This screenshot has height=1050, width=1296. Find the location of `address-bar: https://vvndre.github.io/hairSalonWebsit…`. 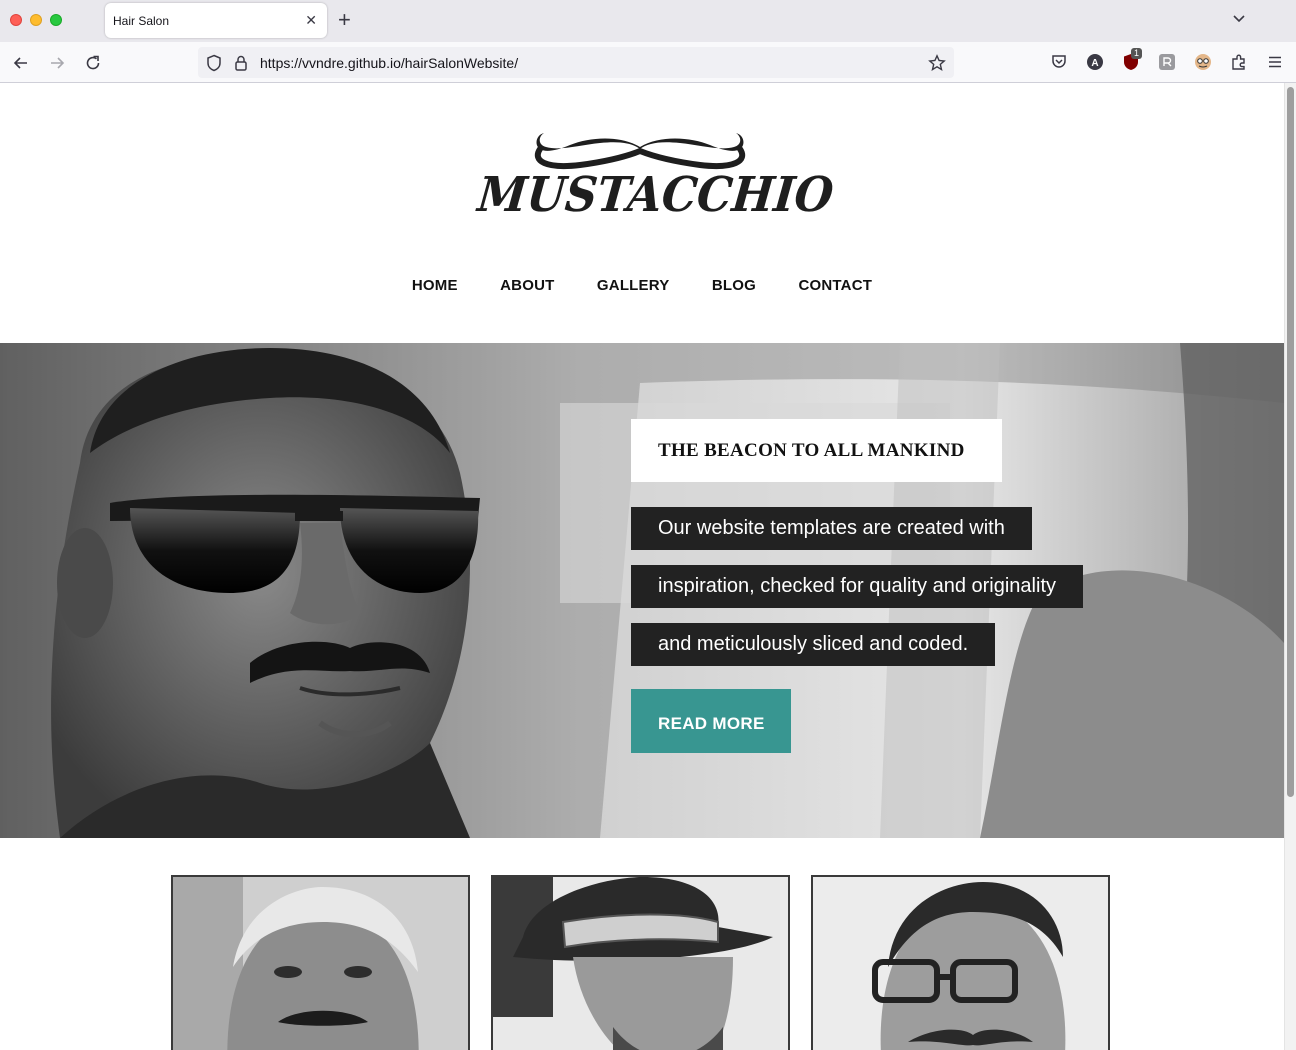

address-bar: https://vvndre.github.io/hairSalonWebsit… is located at coordinates (576, 62).